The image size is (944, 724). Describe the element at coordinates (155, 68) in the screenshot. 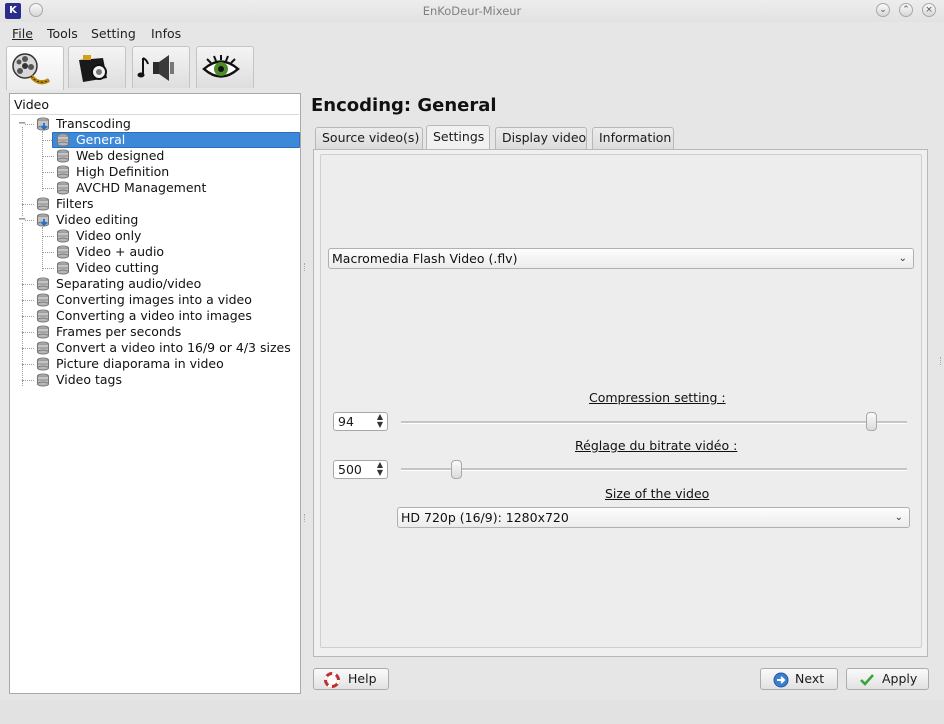

I see `audio-speaker-icon` at that location.